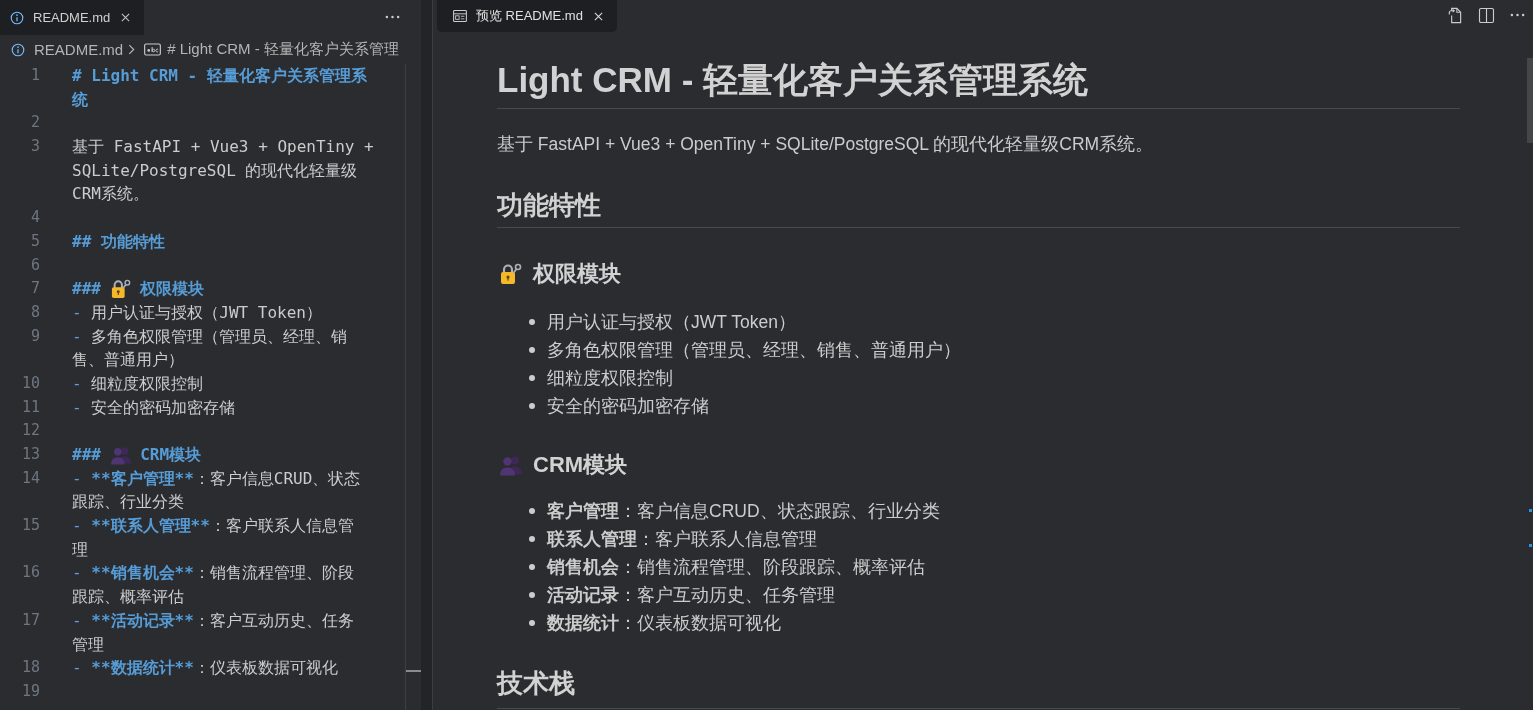  Describe the element at coordinates (223, 147) in the screenshot. I see `code-text: 基于 FastAPI + Vue3 + OpenTiny +` at that location.